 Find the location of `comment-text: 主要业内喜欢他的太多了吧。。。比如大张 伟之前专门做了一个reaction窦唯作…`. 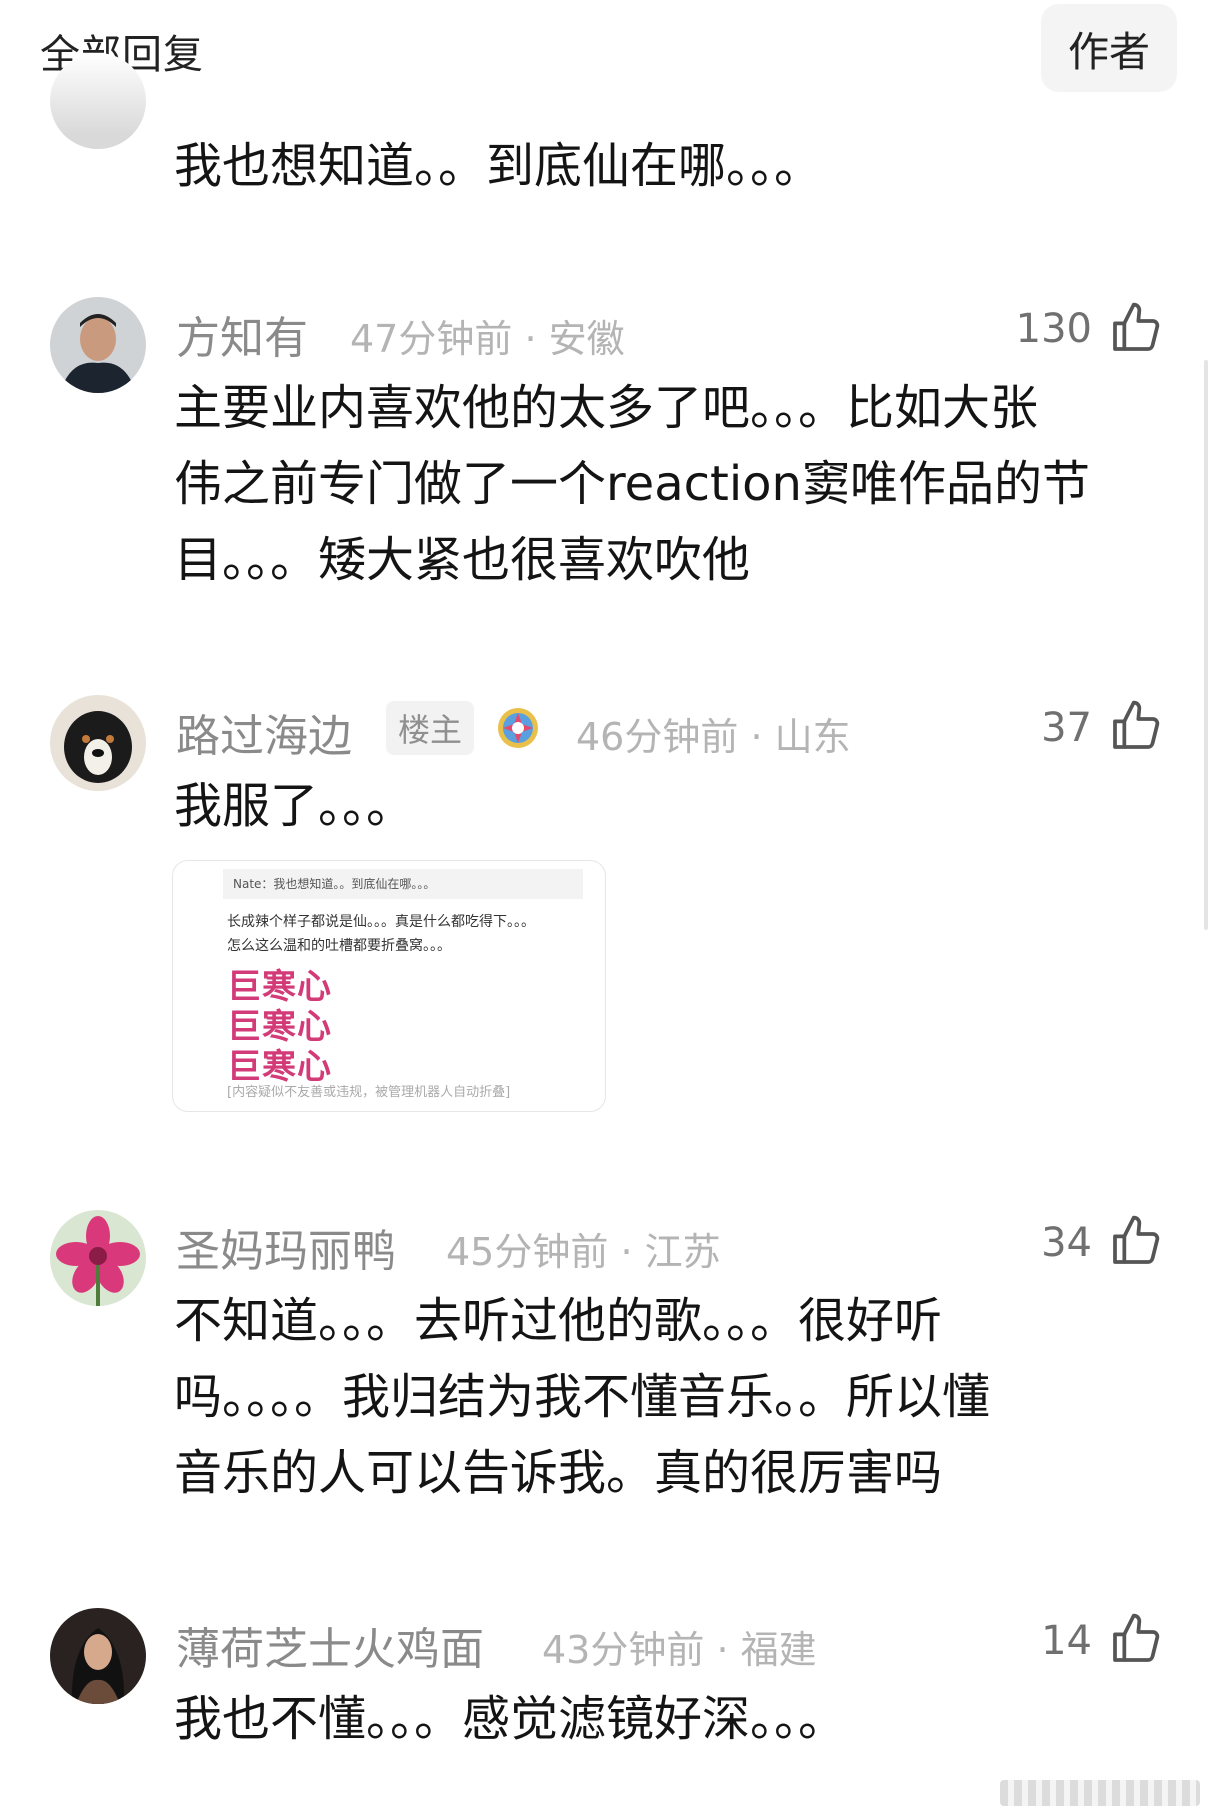

comment-text: 主要业内喜欢他的太多了吧。。。比如大张 伟之前专门做了一个reaction窦唯作… is located at coordinates (674, 484).